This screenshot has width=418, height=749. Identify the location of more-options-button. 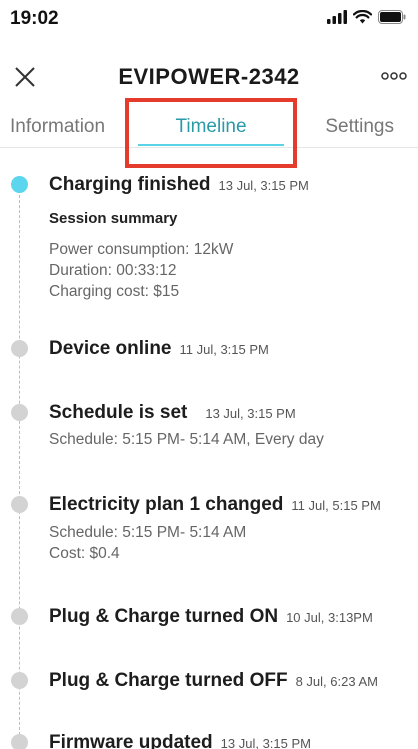
(394, 76).